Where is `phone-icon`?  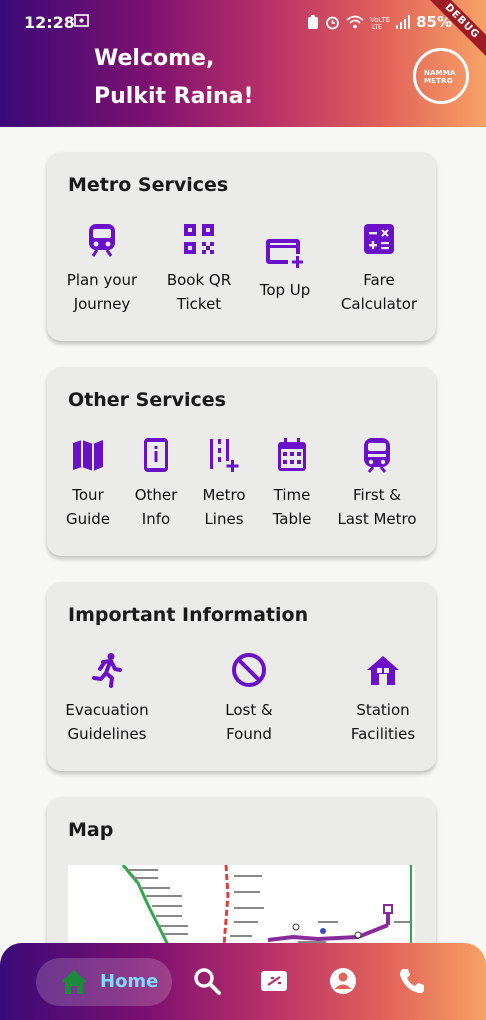 phone-icon is located at coordinates (412, 981).